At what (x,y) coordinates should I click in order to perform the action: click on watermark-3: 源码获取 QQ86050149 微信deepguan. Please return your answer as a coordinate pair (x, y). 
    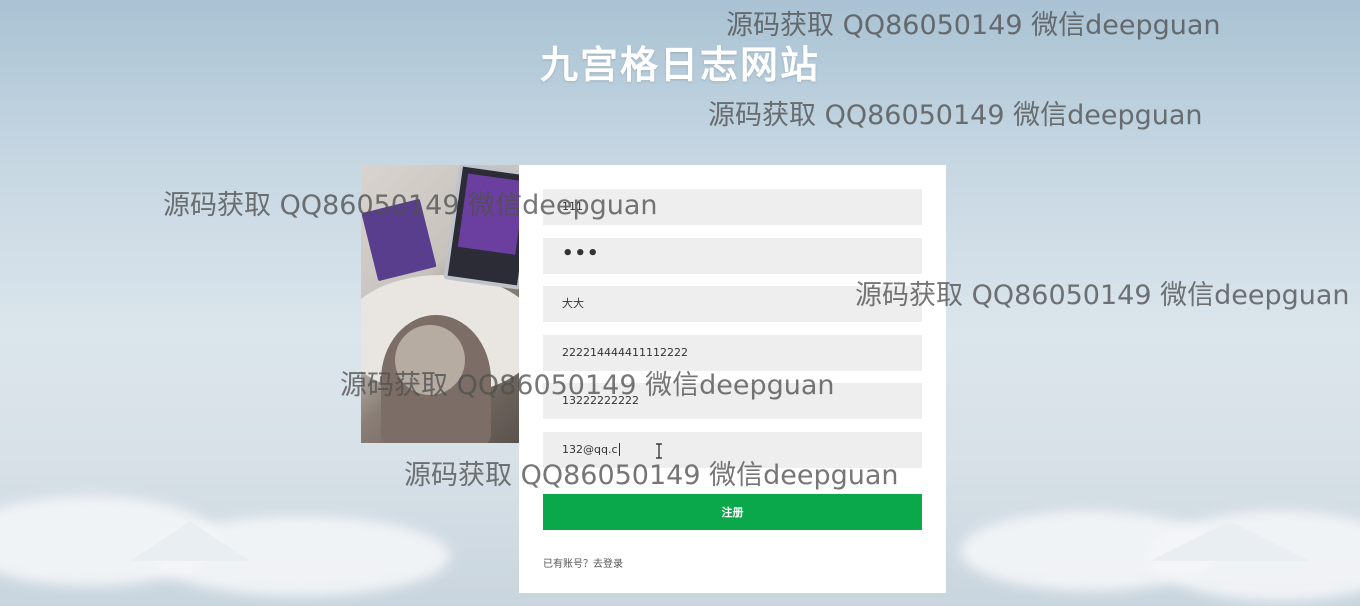
    Looking at the image, I should click on (410, 205).